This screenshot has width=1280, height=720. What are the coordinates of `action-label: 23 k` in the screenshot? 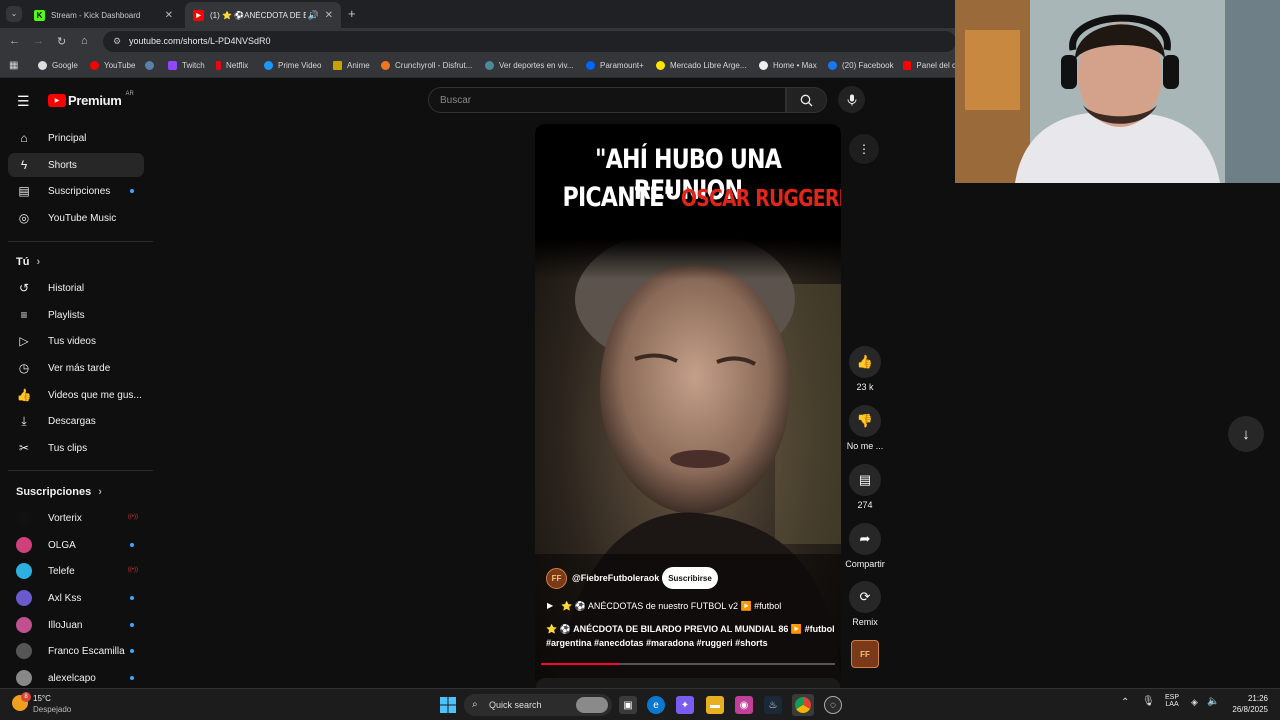 It's located at (865, 387).